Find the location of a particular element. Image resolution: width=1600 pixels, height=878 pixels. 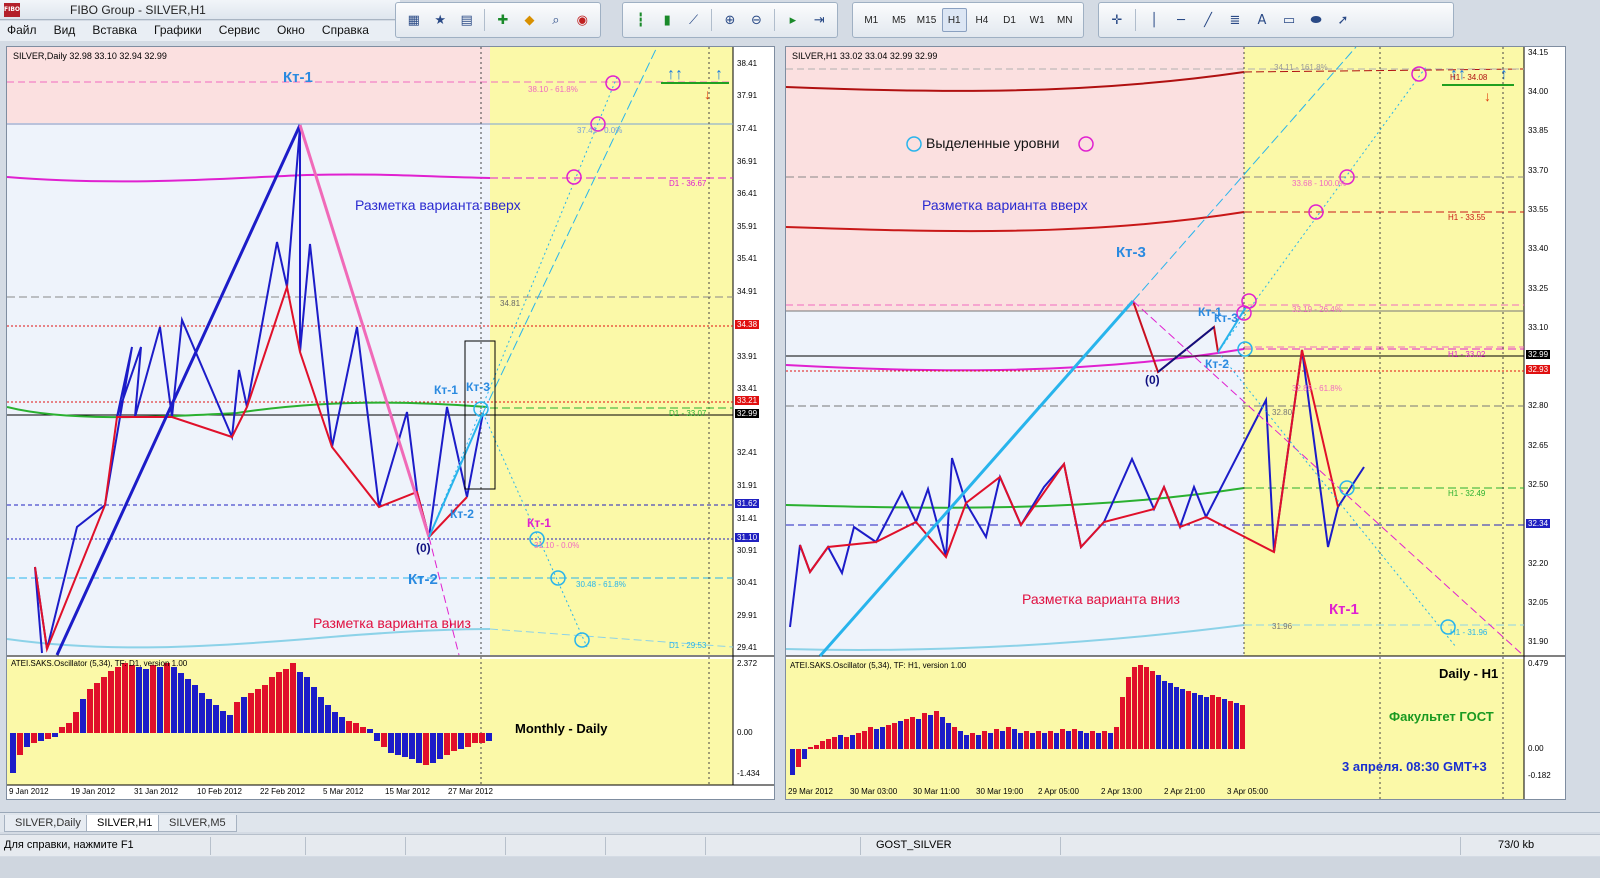

level-3481: 34.81 is located at coordinates (510, 303).